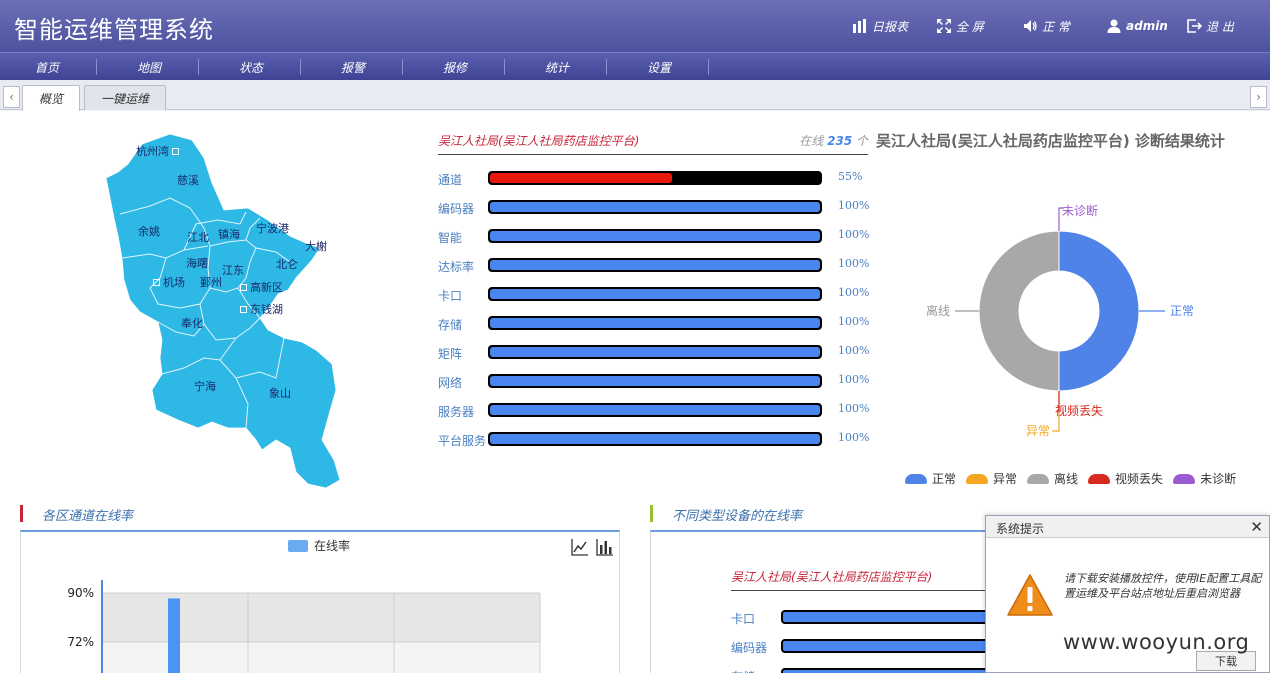  Describe the element at coordinates (319, 545) in the screenshot. I see `chart-legend: 在线率` at that location.